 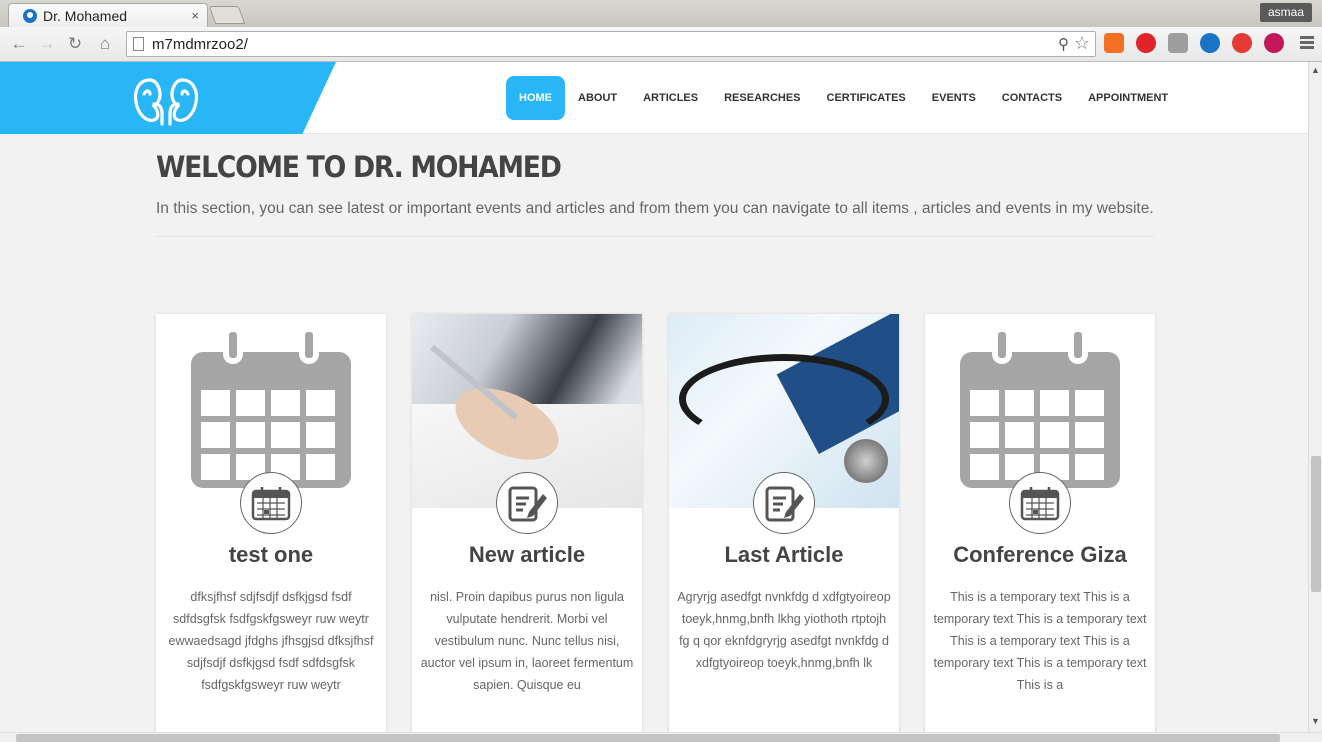 What do you see at coordinates (138, 44) in the screenshot?
I see `page-icon` at bounding box center [138, 44].